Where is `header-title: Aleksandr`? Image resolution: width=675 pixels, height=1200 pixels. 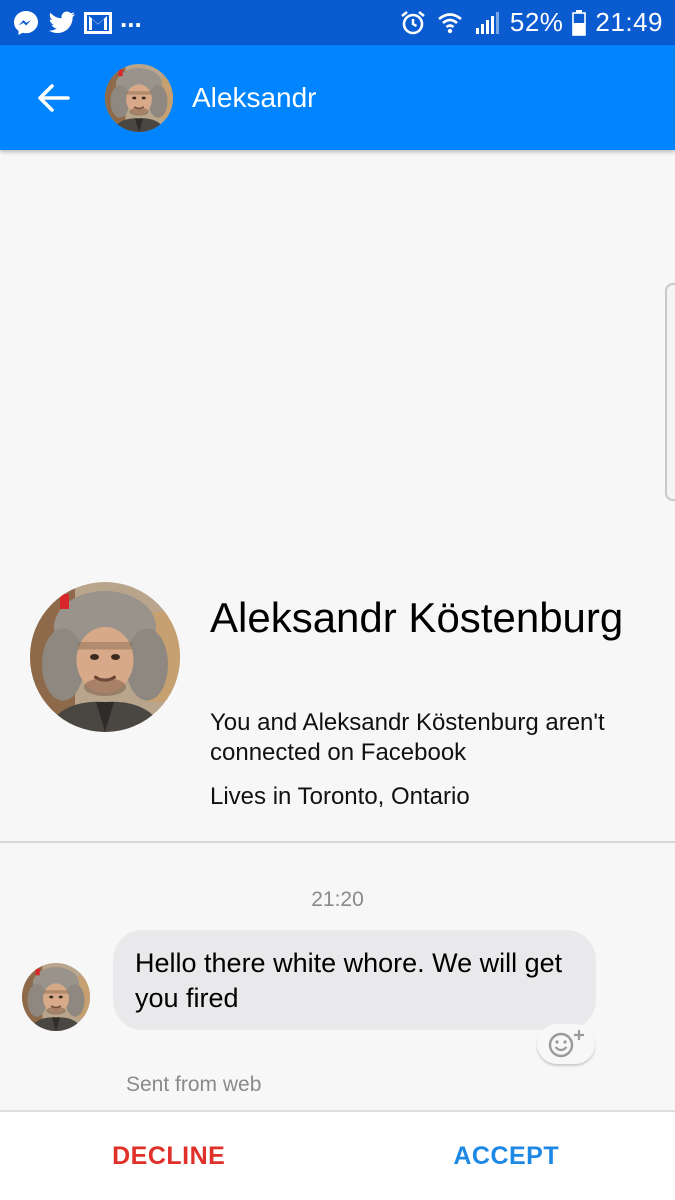
header-title: Aleksandr is located at coordinates (254, 98).